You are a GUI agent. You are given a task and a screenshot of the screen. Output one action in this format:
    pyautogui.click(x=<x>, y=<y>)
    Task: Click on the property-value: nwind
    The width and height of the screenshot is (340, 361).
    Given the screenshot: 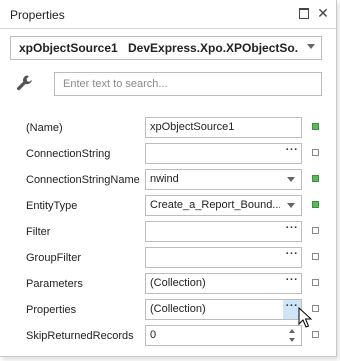 What is the action you would take?
    pyautogui.click(x=164, y=179)
    